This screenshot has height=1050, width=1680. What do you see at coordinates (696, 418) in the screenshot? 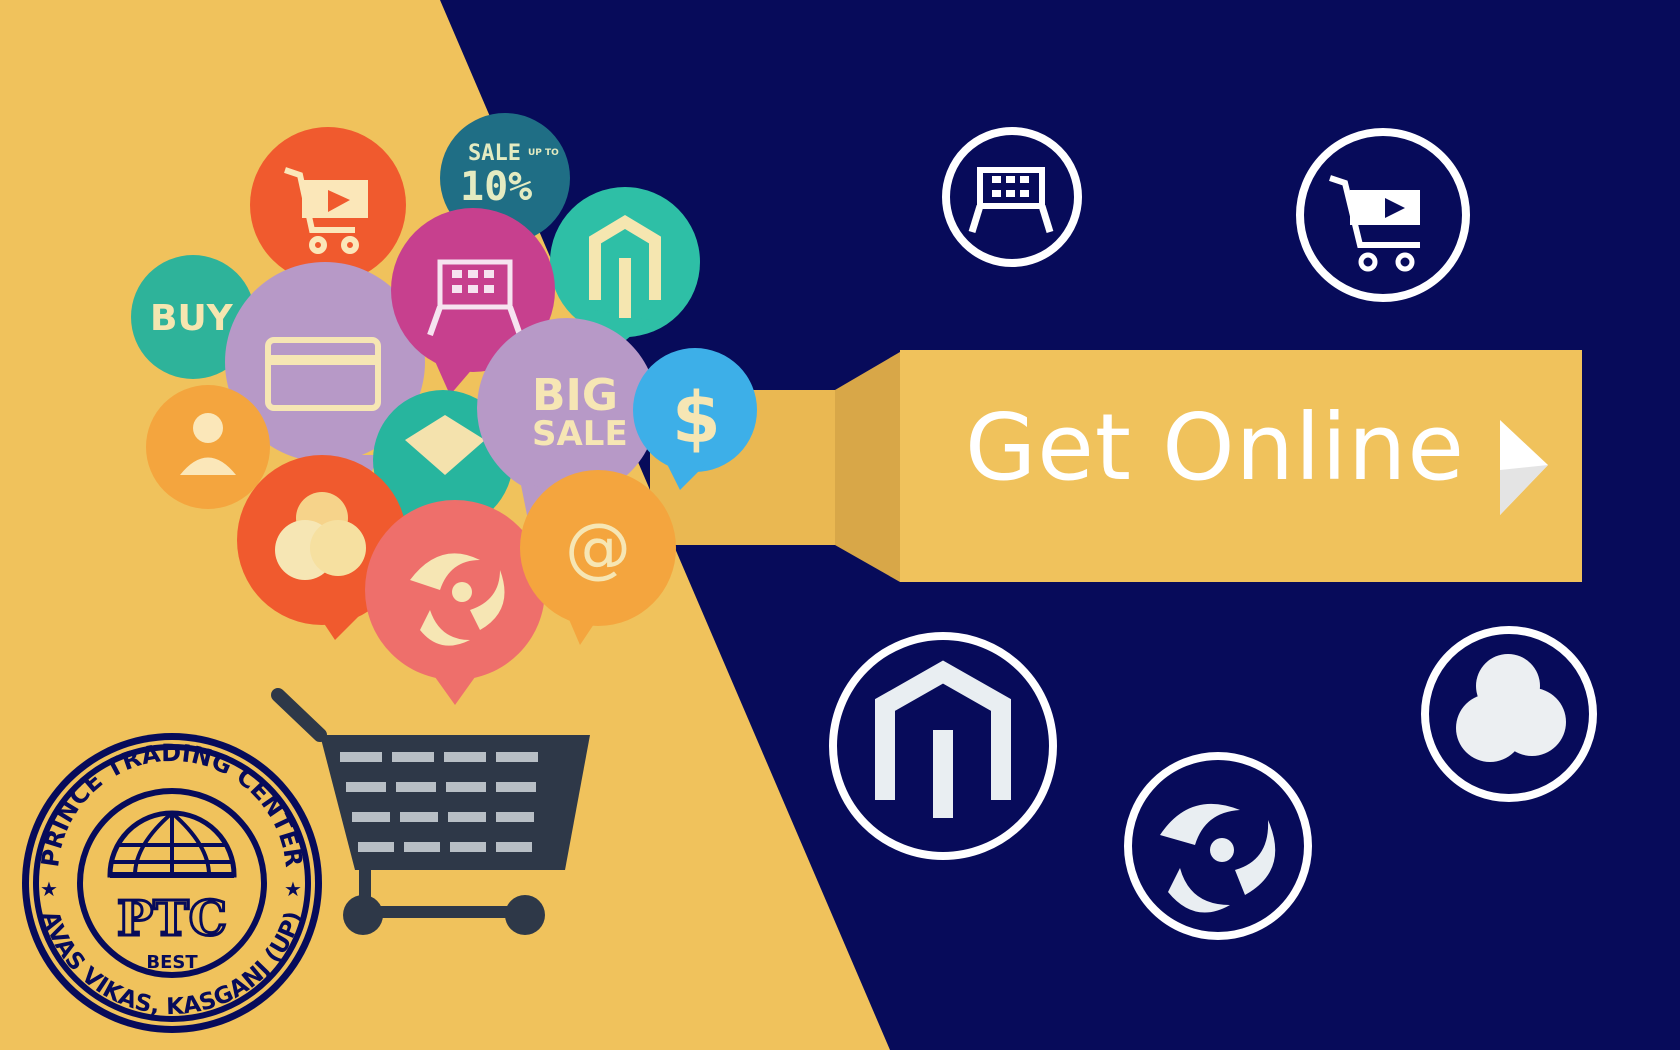
I see `dollar-text: $` at bounding box center [696, 418].